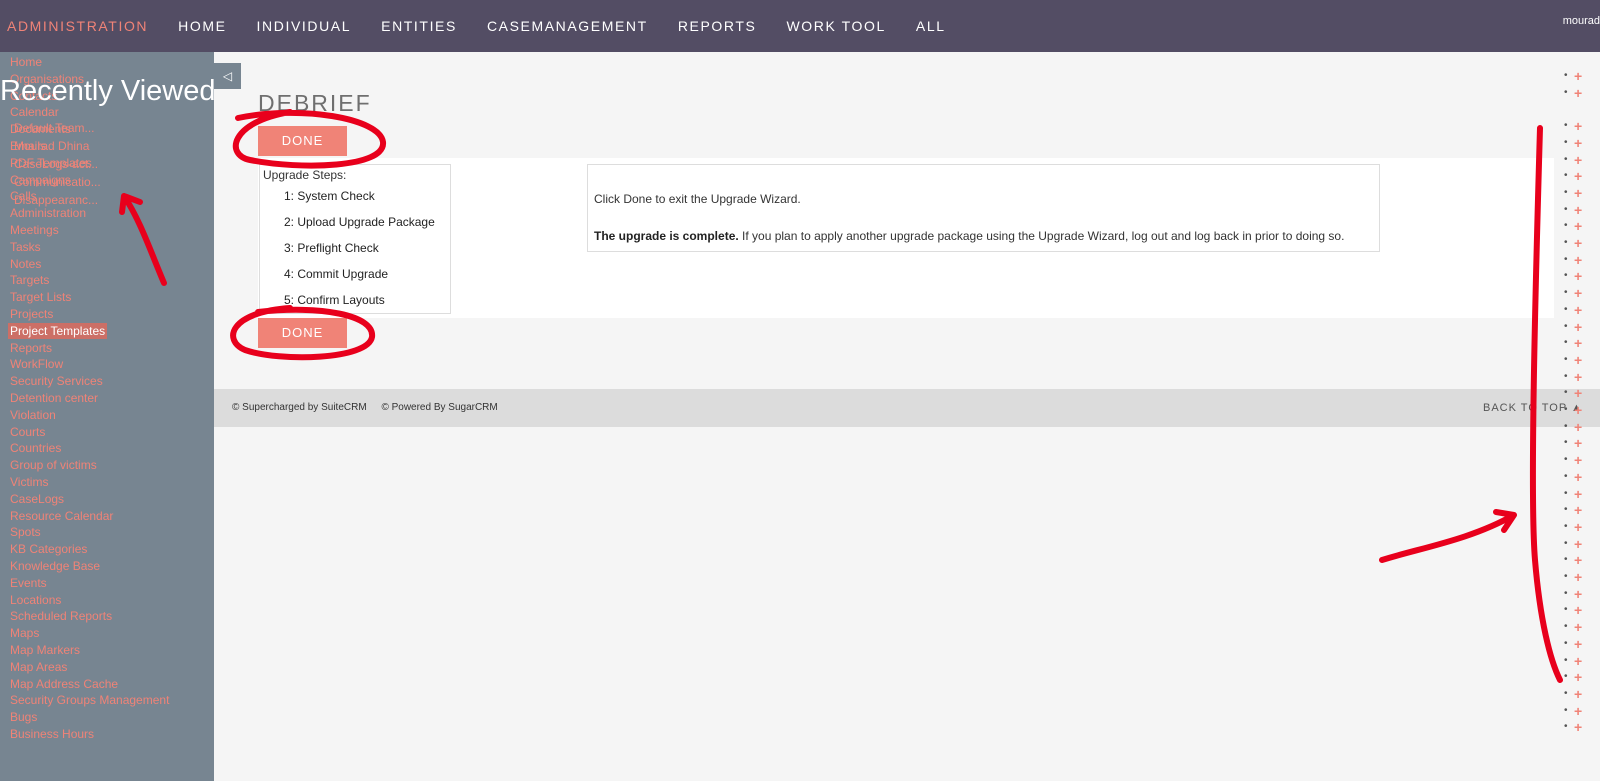 Image resolution: width=1600 pixels, height=781 pixels. Describe the element at coordinates (439, 407) in the screenshot. I see `powered-link: © Powered By SugarCRM` at that location.